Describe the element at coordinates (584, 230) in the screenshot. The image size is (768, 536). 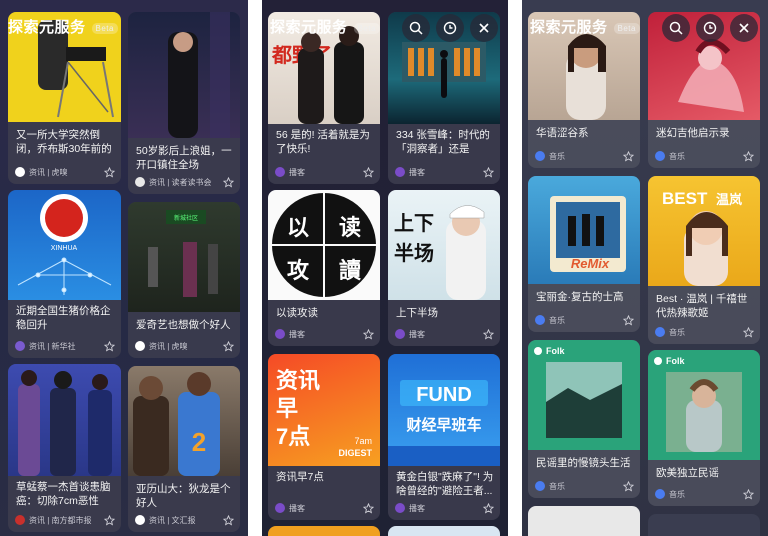
I see `music-cover-image: ReMix` at that location.